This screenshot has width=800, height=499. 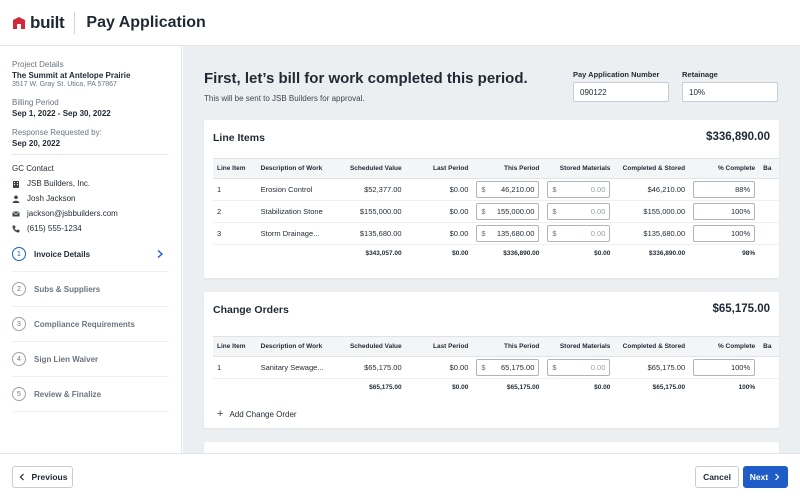 I want to click on chevron-left-icon, so click(x=21, y=477).